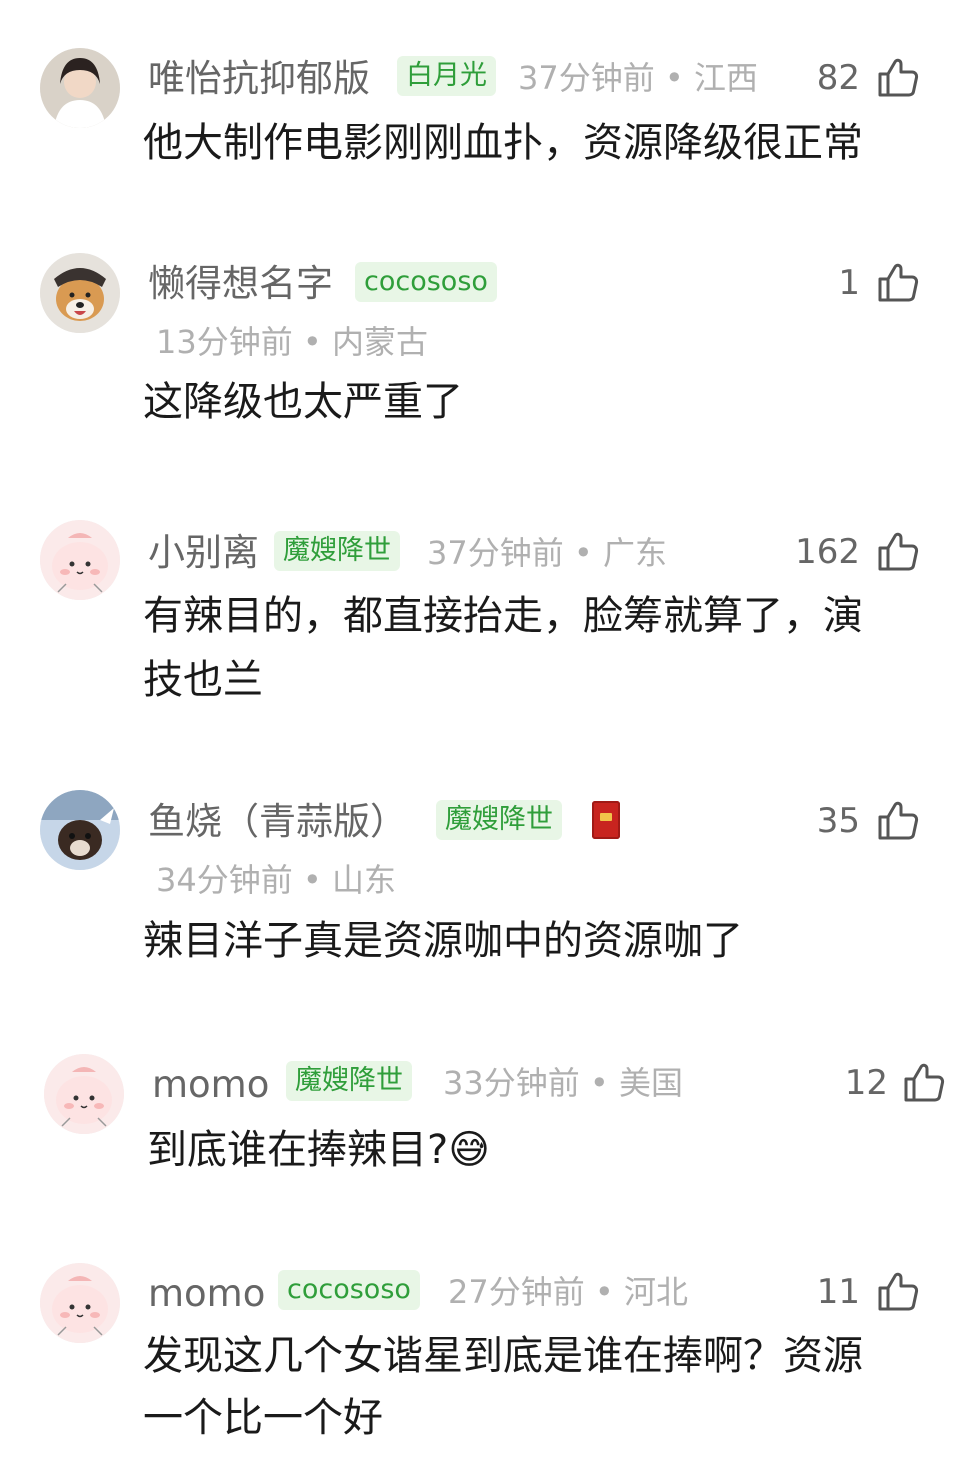 Image resolution: width=960 pixels, height=1458 pixels. Describe the element at coordinates (516, 1292) in the screenshot. I see `comment-time: 27分钟前` at that location.